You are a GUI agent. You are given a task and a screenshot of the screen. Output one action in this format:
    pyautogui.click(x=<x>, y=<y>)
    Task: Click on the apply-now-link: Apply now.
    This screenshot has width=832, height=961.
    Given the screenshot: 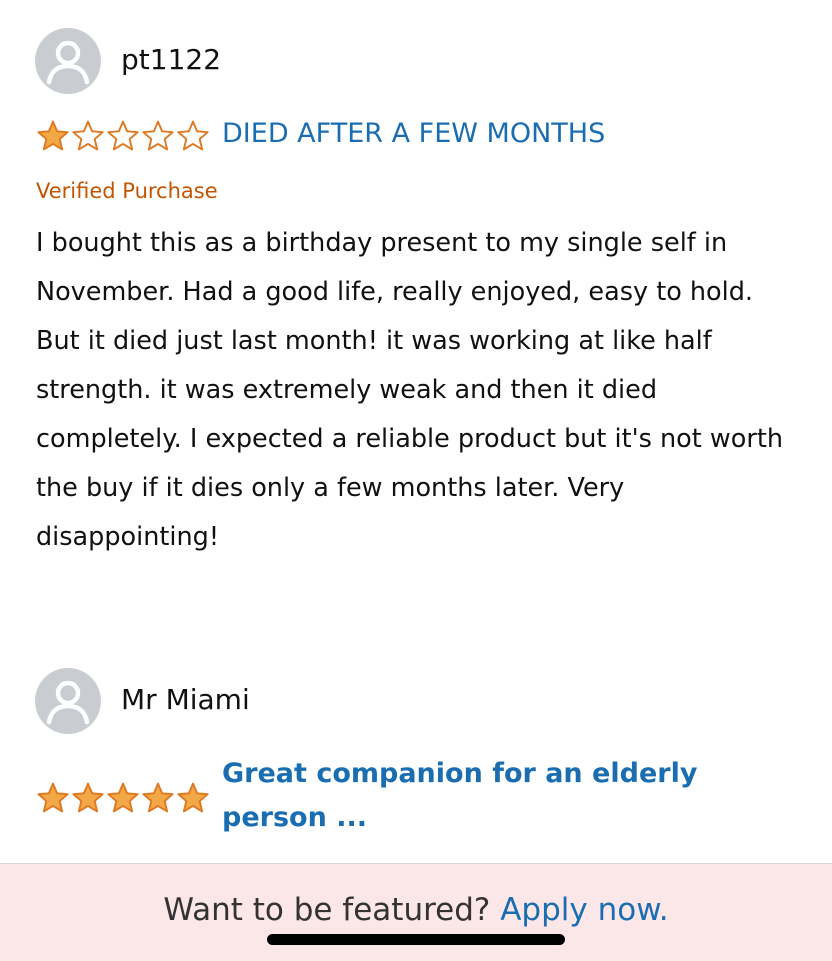 What is the action you would take?
    pyautogui.click(x=584, y=910)
    